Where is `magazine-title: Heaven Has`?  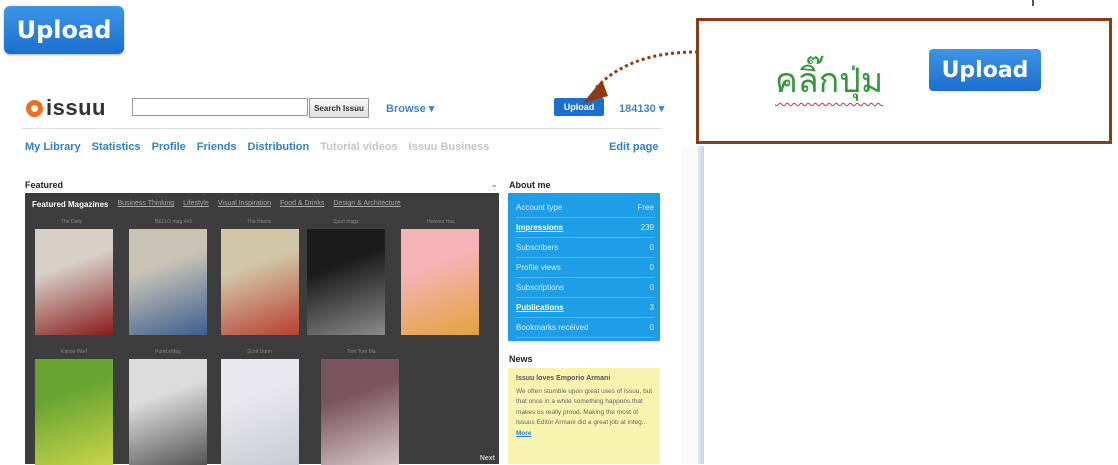
magazine-title: Heaven Has is located at coordinates (441, 222).